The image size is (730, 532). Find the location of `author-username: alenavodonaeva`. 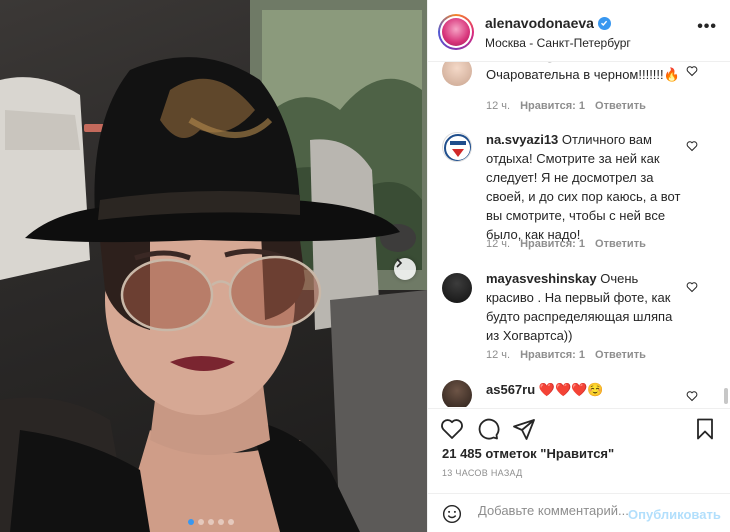

author-username: alenavodonaeva is located at coordinates (548, 23).